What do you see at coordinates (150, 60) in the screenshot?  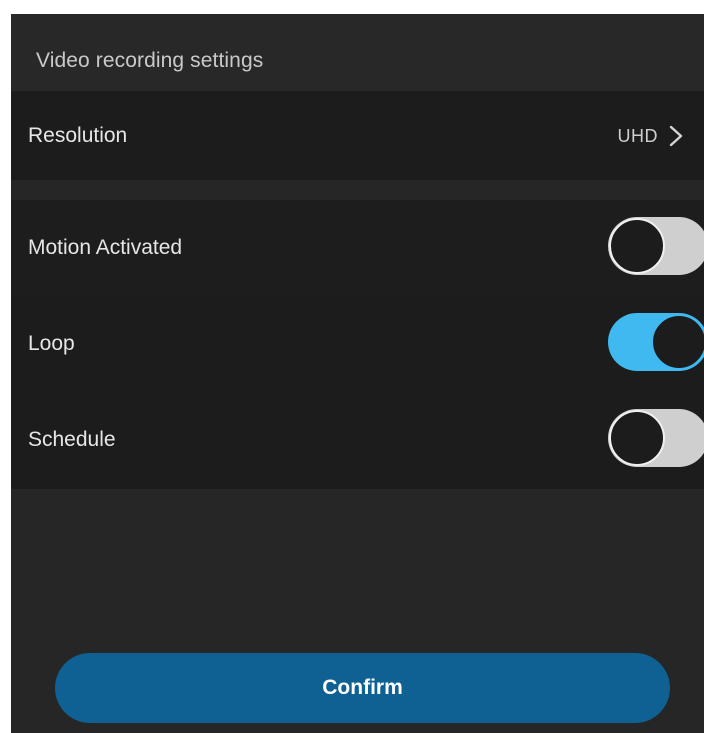 I see `page-title: Video recording settings` at bounding box center [150, 60].